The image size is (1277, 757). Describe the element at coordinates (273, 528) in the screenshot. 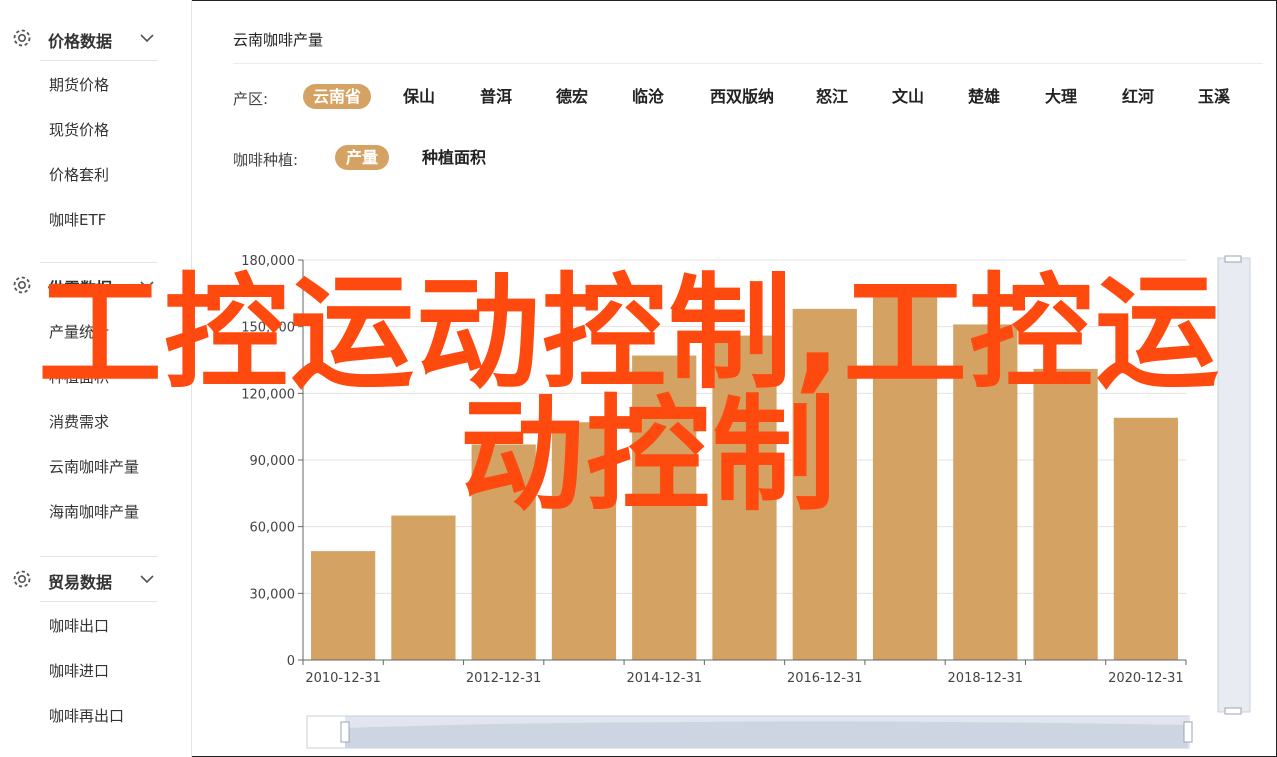

I see `y-tick-label: 60,000` at that location.